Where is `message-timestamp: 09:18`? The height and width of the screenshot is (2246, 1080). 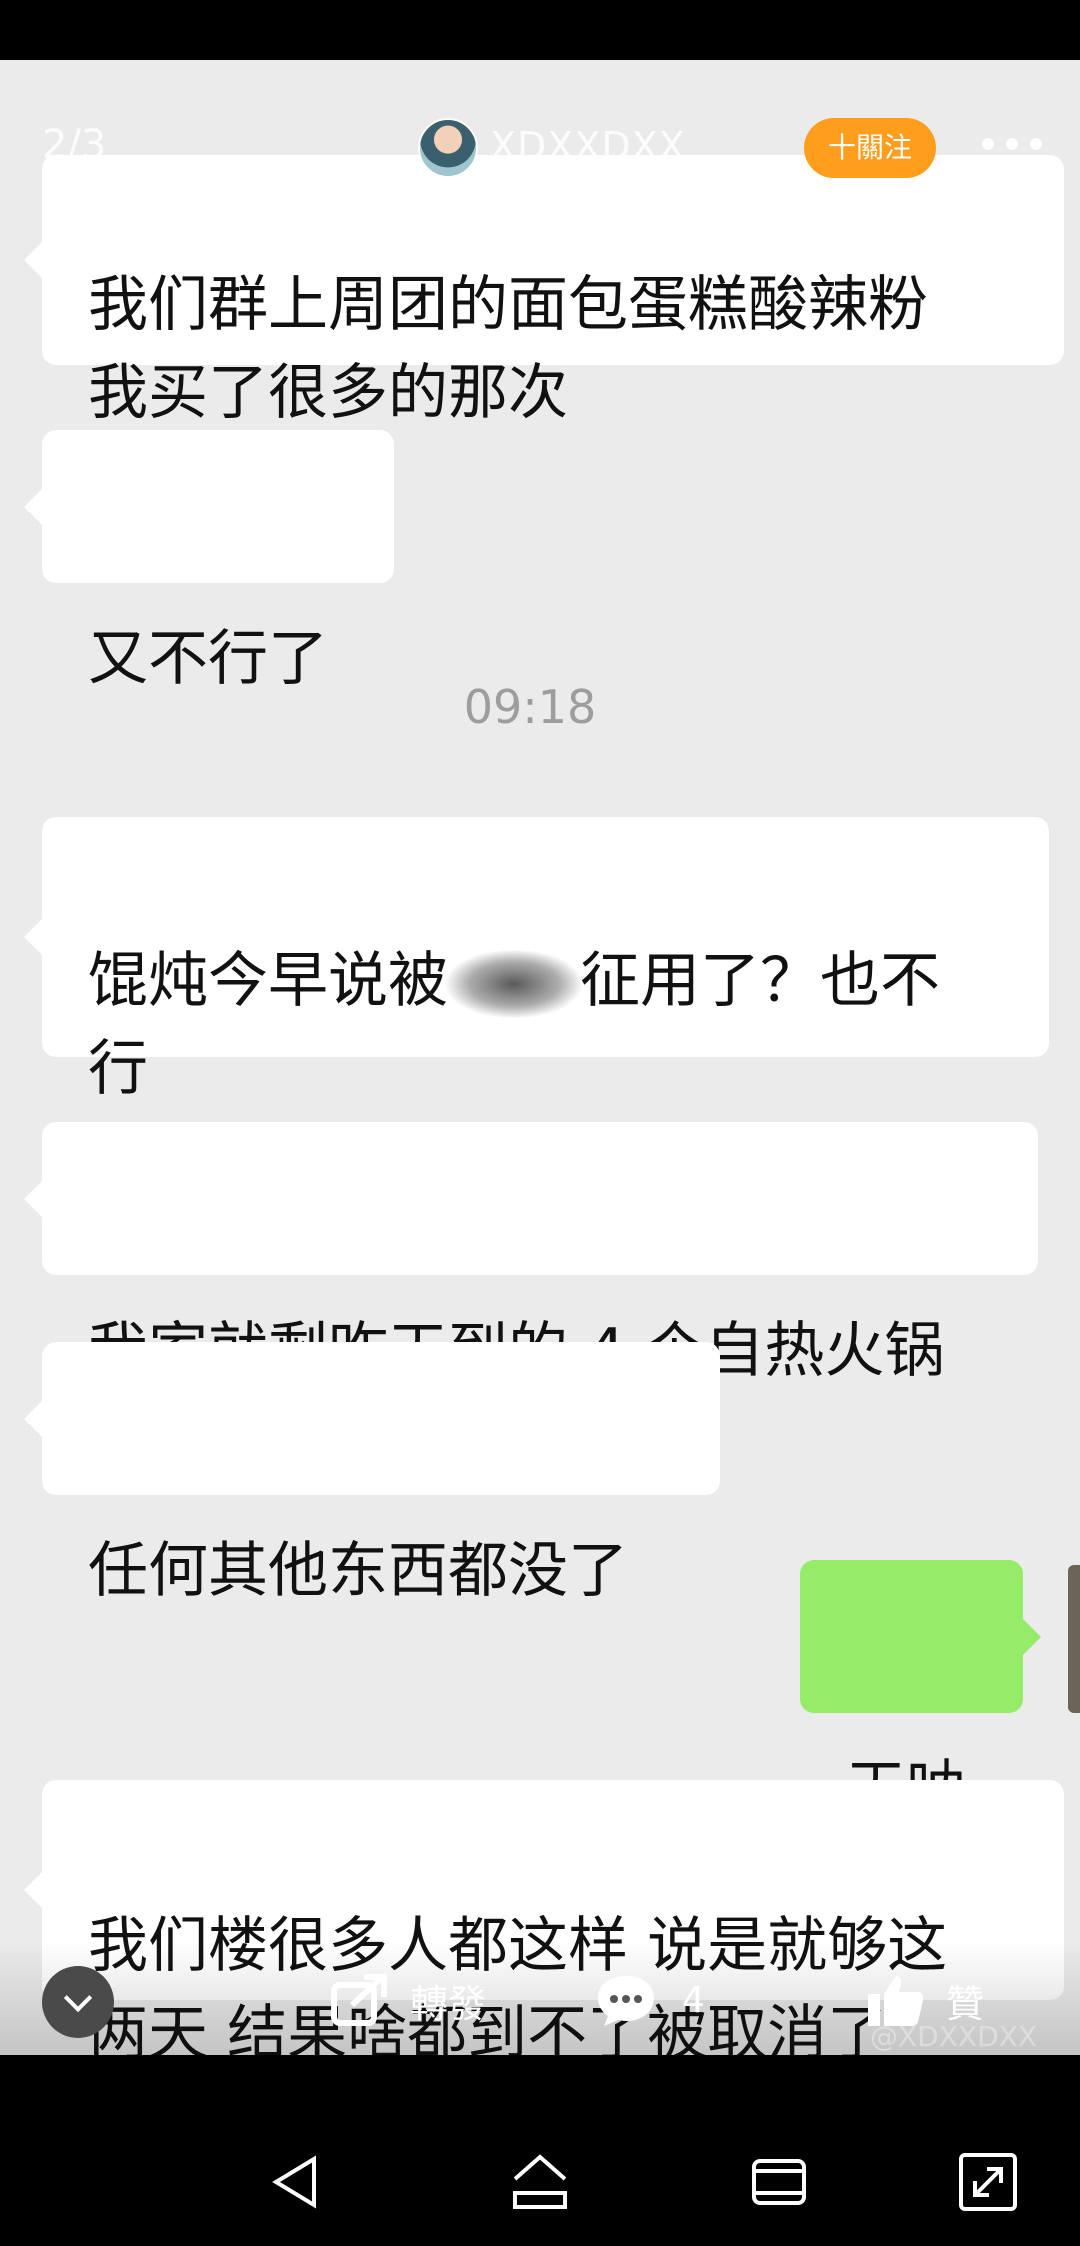 message-timestamp: 09:18 is located at coordinates (530, 707).